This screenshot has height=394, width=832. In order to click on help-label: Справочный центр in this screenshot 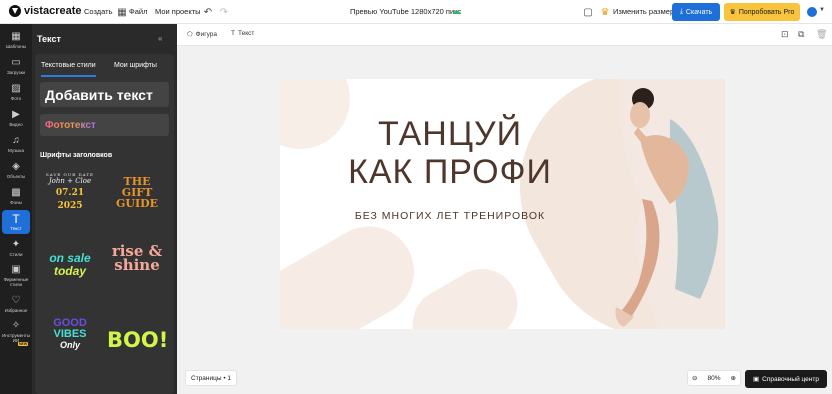, I will do `click(790, 379)`.